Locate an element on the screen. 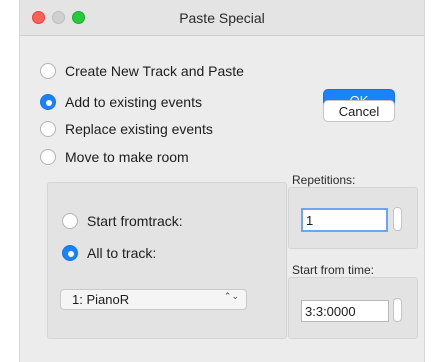 The height and width of the screenshot is (362, 433). radio-label: All to track: is located at coordinates (122, 253).